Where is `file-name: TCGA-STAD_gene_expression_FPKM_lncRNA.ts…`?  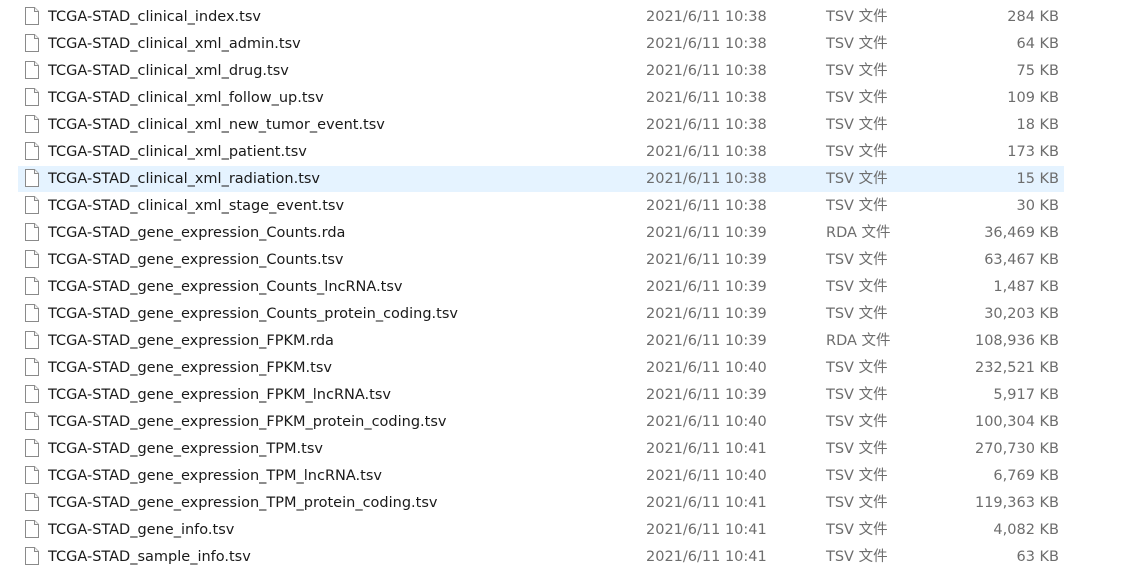 file-name: TCGA-STAD_gene_expression_FPKM_lncRNA.ts… is located at coordinates (219, 395).